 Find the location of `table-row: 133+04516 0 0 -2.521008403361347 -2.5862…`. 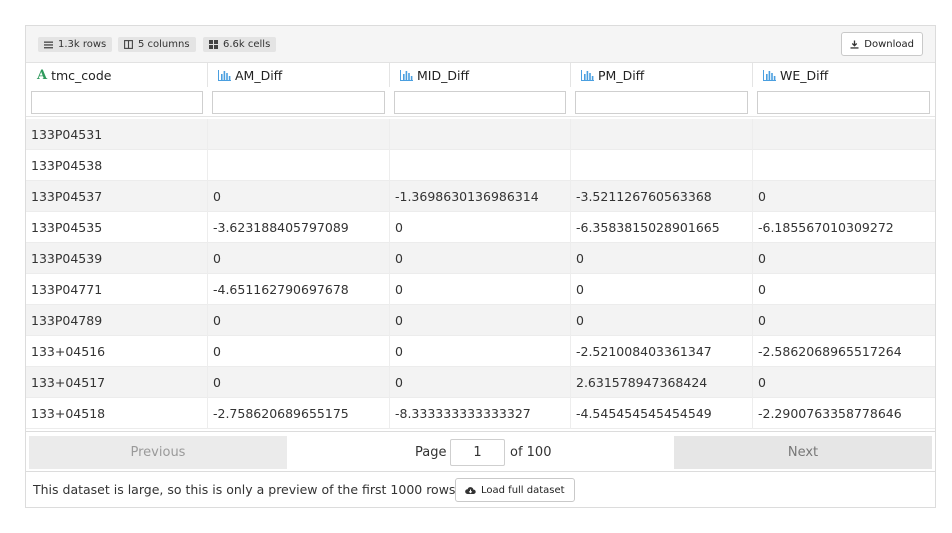

table-row: 133+04516 0 0 -2.521008403361347 -2.5862… is located at coordinates (480, 351).